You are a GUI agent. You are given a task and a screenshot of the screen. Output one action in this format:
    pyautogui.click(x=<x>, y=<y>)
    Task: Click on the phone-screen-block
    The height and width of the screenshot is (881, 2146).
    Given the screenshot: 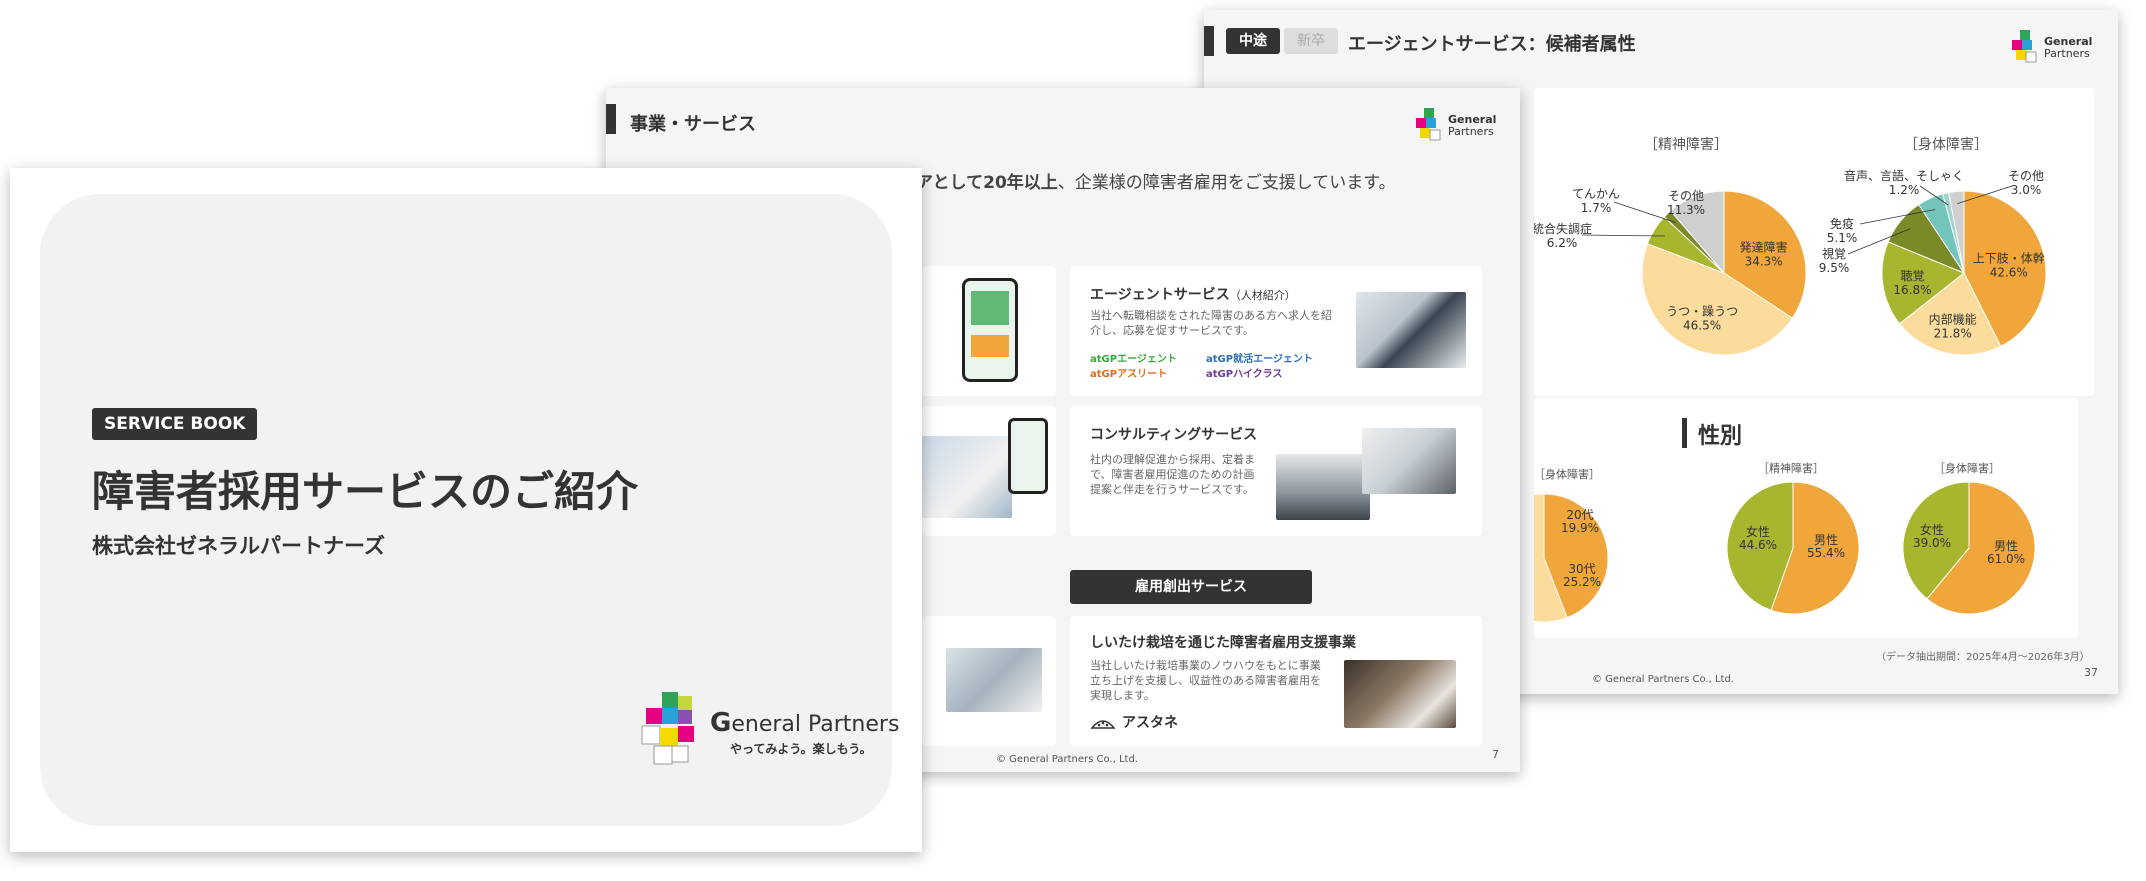 What is the action you would take?
    pyautogui.click(x=990, y=346)
    